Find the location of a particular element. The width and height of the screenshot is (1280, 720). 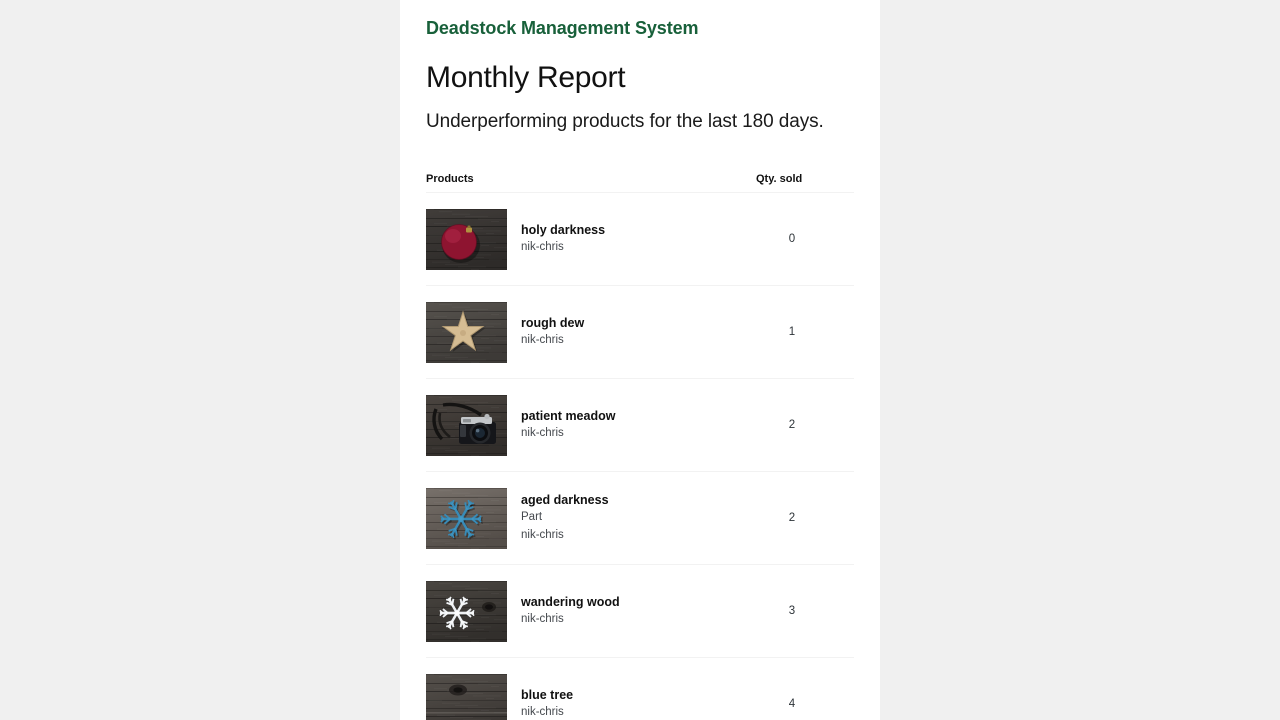

table-row: aged darkness Part nik-chris 2 is located at coordinates (640, 518).